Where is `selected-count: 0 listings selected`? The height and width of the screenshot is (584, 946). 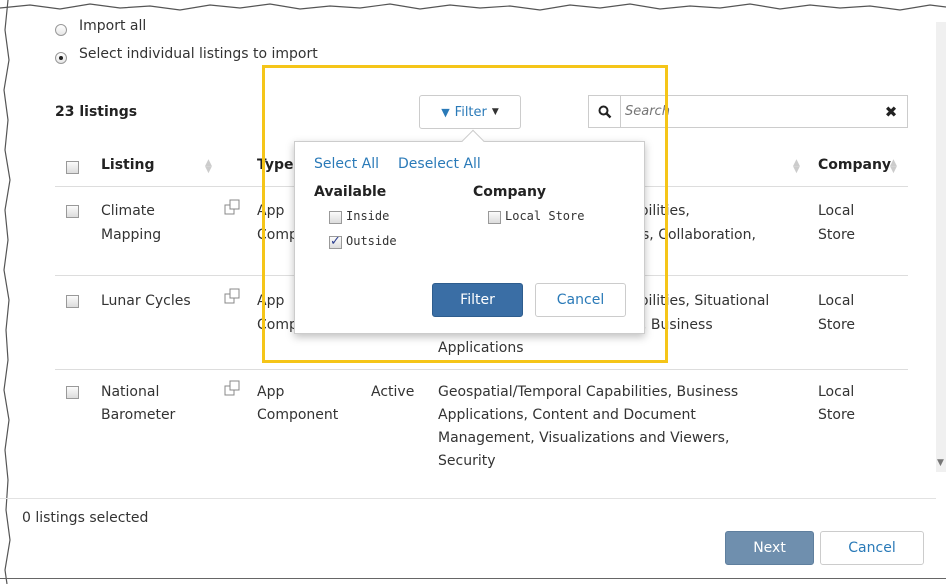
selected-count: 0 listings selected is located at coordinates (85, 518).